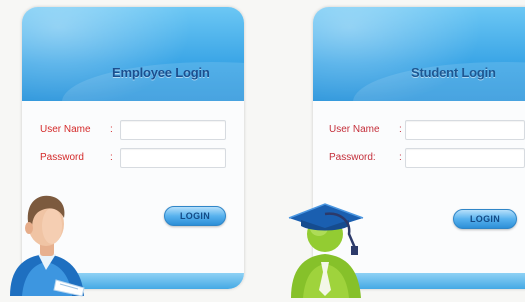  Describe the element at coordinates (326, 250) in the screenshot. I see `student-avatar-icon` at that location.